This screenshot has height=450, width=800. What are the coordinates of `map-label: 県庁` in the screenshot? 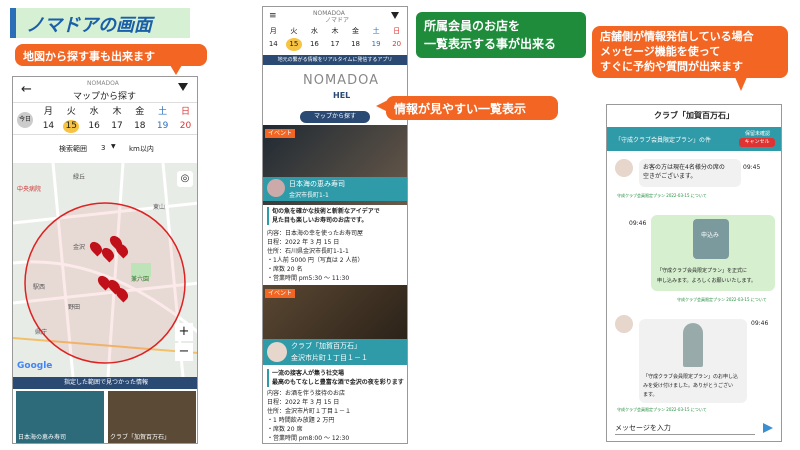 It's located at (41, 332).